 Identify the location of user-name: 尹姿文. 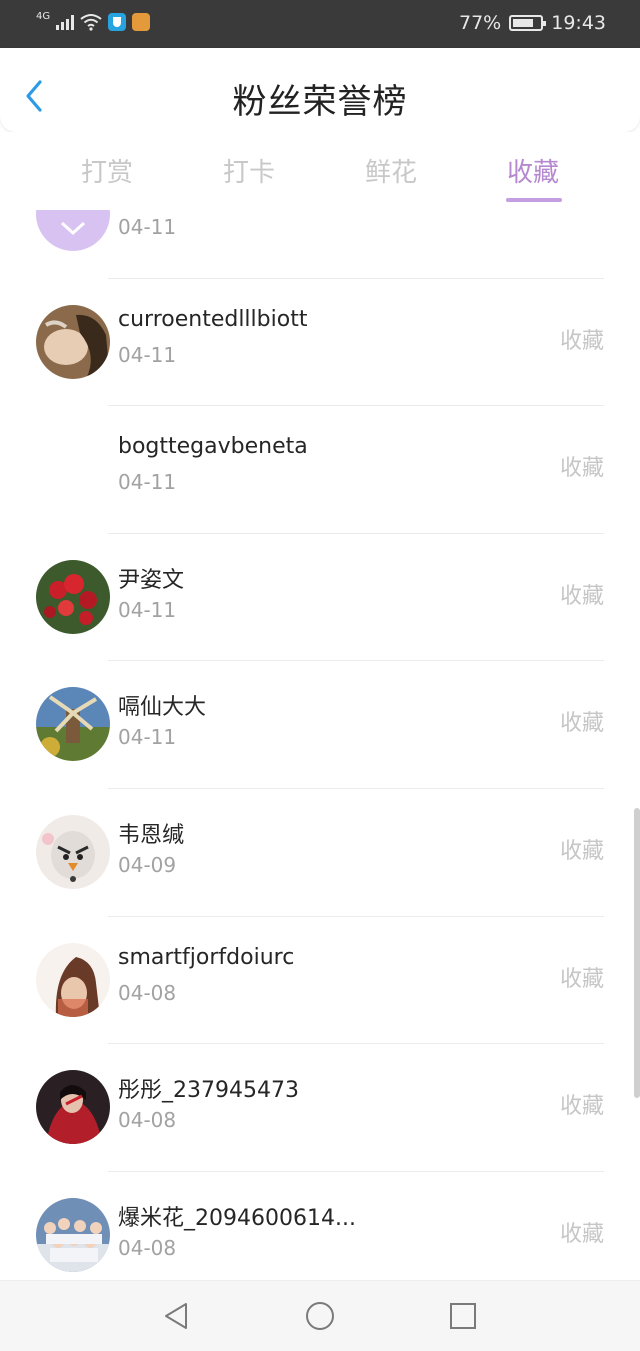
(151, 580).